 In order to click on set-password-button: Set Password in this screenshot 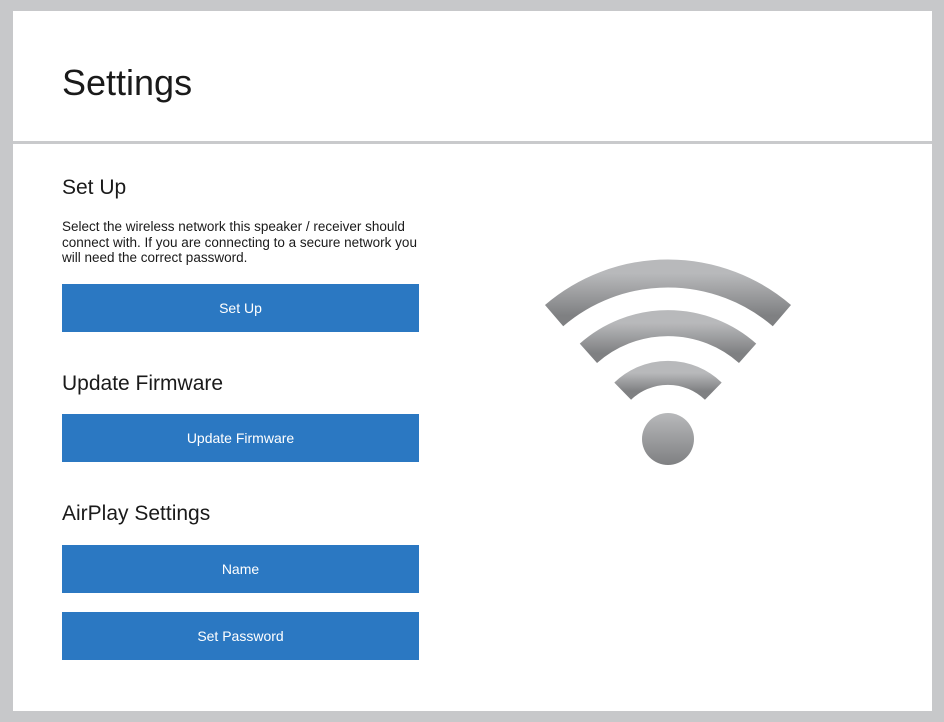, I will do `click(240, 636)`.